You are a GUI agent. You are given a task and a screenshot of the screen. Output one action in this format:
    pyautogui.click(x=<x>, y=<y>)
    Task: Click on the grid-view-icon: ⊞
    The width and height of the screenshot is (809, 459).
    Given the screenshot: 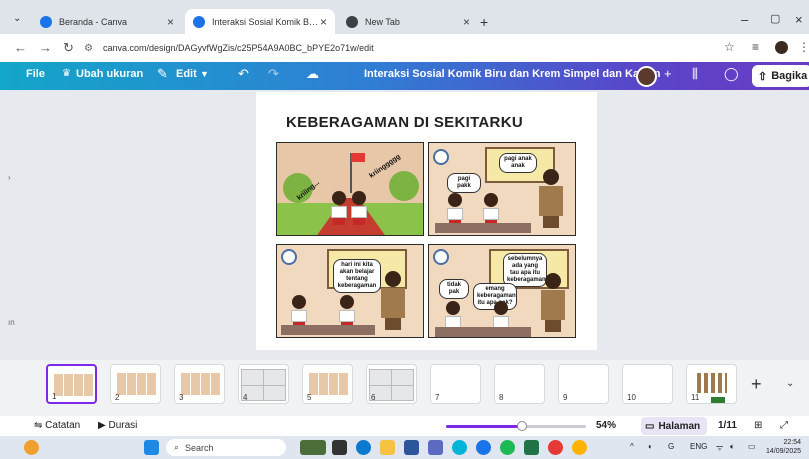 What is the action you would take?
    pyautogui.click(x=758, y=425)
    